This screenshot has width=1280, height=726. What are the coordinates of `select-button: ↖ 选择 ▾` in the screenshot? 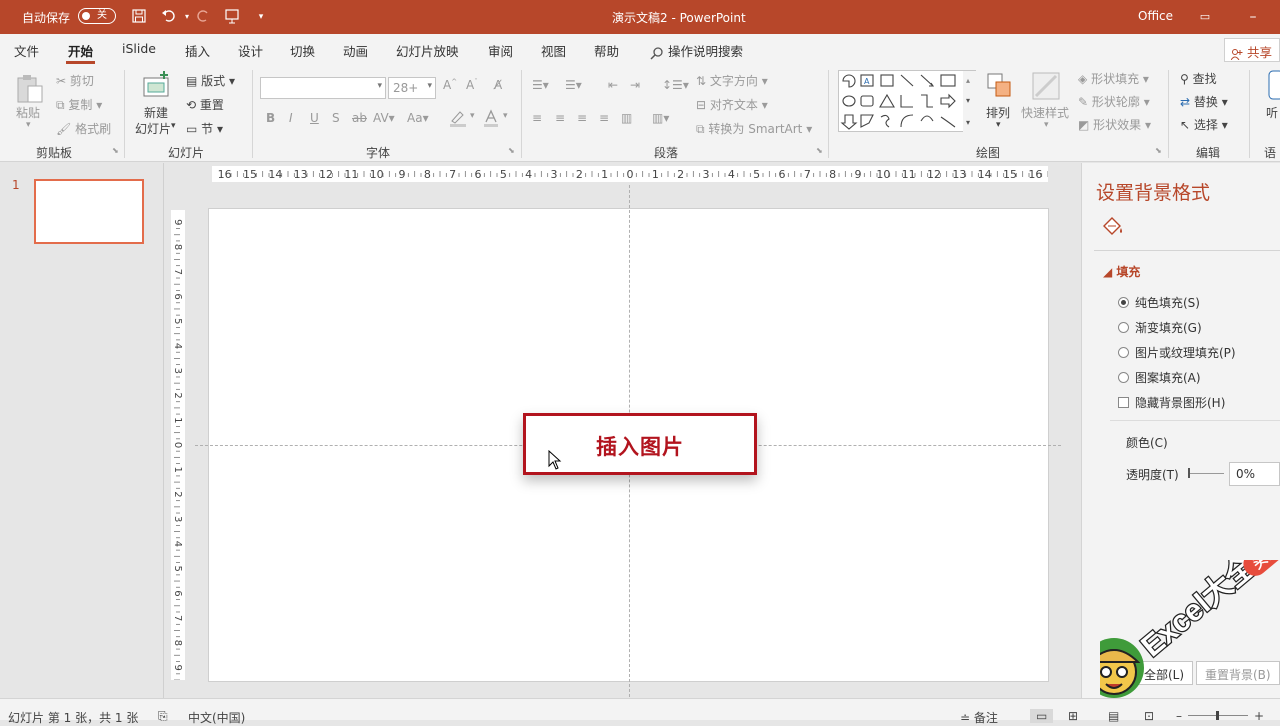 It's located at (1204, 124).